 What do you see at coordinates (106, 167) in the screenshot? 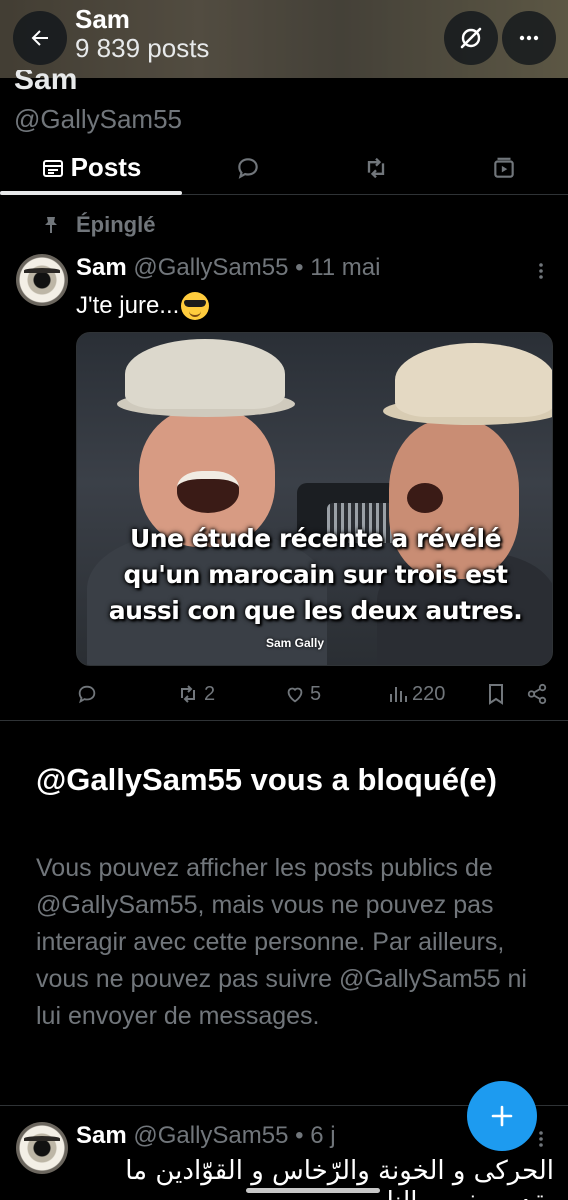
I see `tab-posts-label: Posts` at bounding box center [106, 167].